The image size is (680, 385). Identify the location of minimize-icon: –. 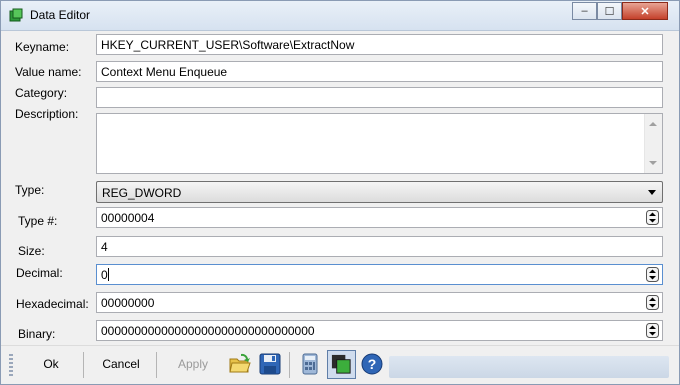
(584, 11).